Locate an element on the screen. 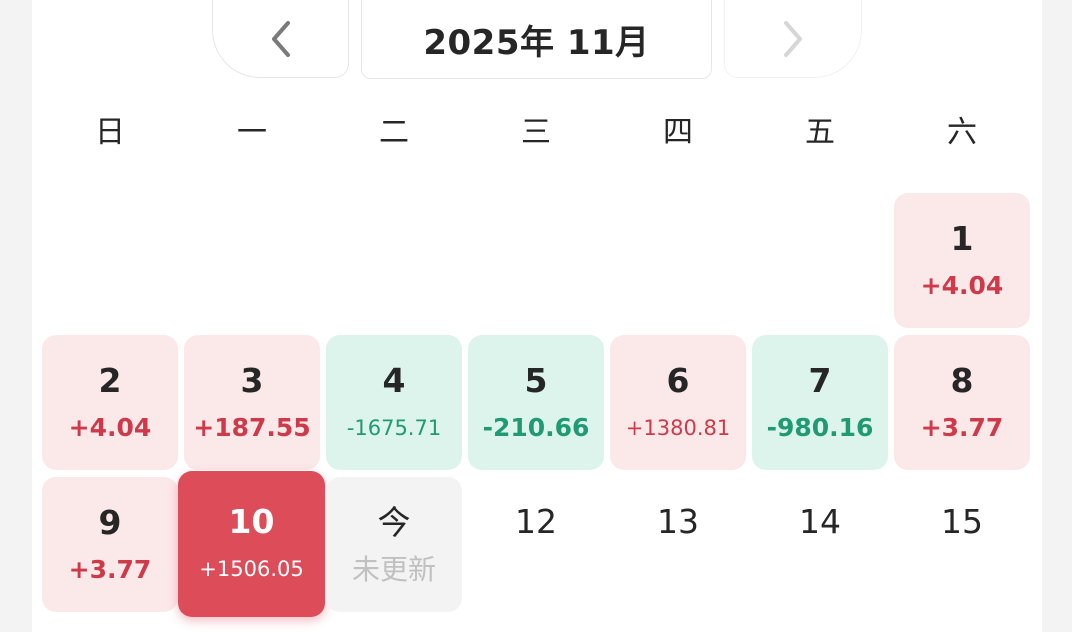 This screenshot has height=632, width=1072. calendar-day-3: 3 +187.55 is located at coordinates (252, 402).